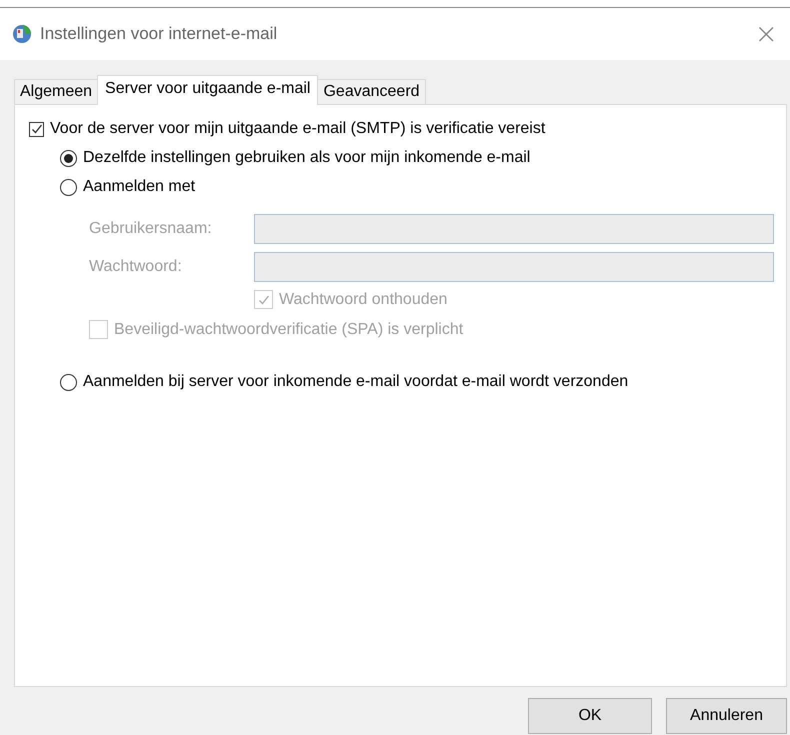 This screenshot has width=790, height=735. Describe the element at coordinates (159, 34) in the screenshot. I see `window-title: Instellingen voor internet-e-mail` at that location.